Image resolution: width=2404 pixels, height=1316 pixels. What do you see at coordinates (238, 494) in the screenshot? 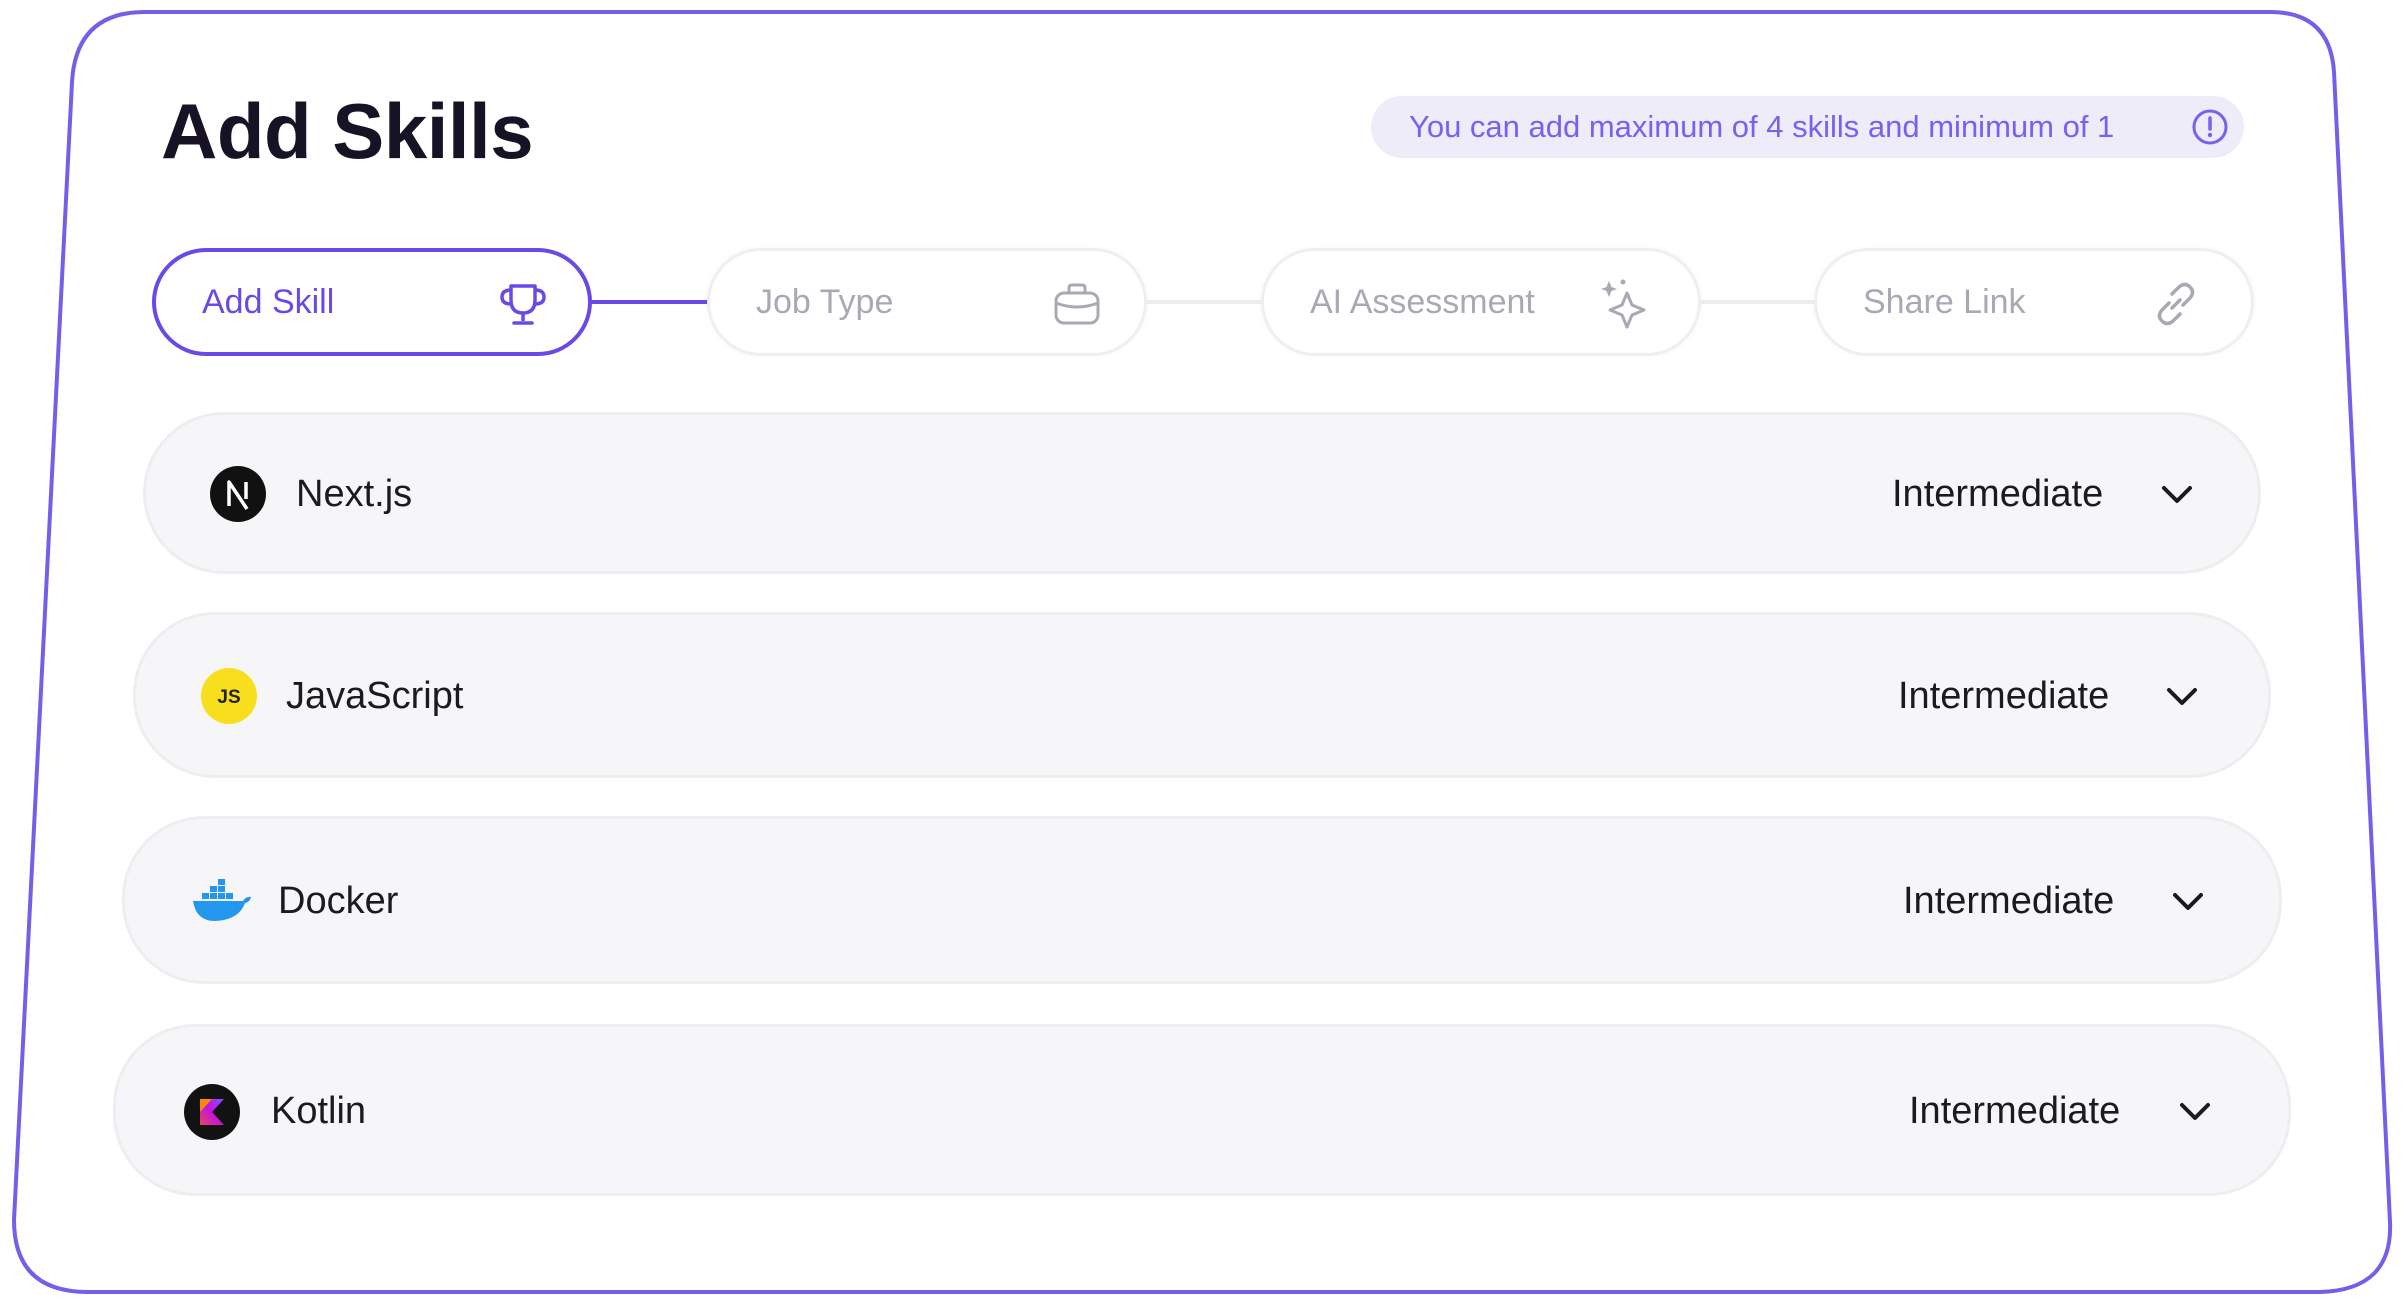
I see `nextjs-logo-icon` at bounding box center [238, 494].